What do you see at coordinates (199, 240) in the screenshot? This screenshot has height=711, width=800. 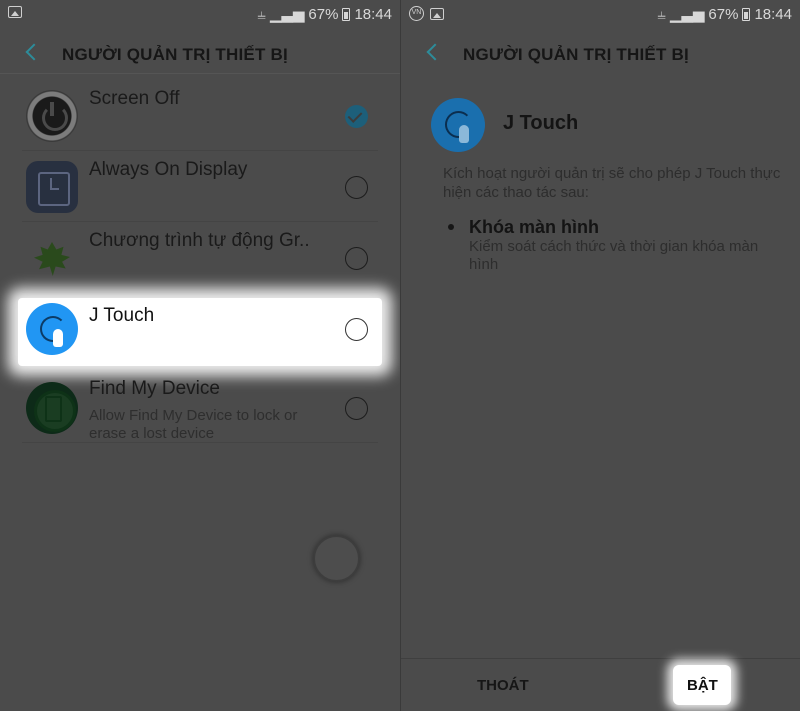 I see `list-item-label: Chương trình tự động Gr..` at bounding box center [199, 240].